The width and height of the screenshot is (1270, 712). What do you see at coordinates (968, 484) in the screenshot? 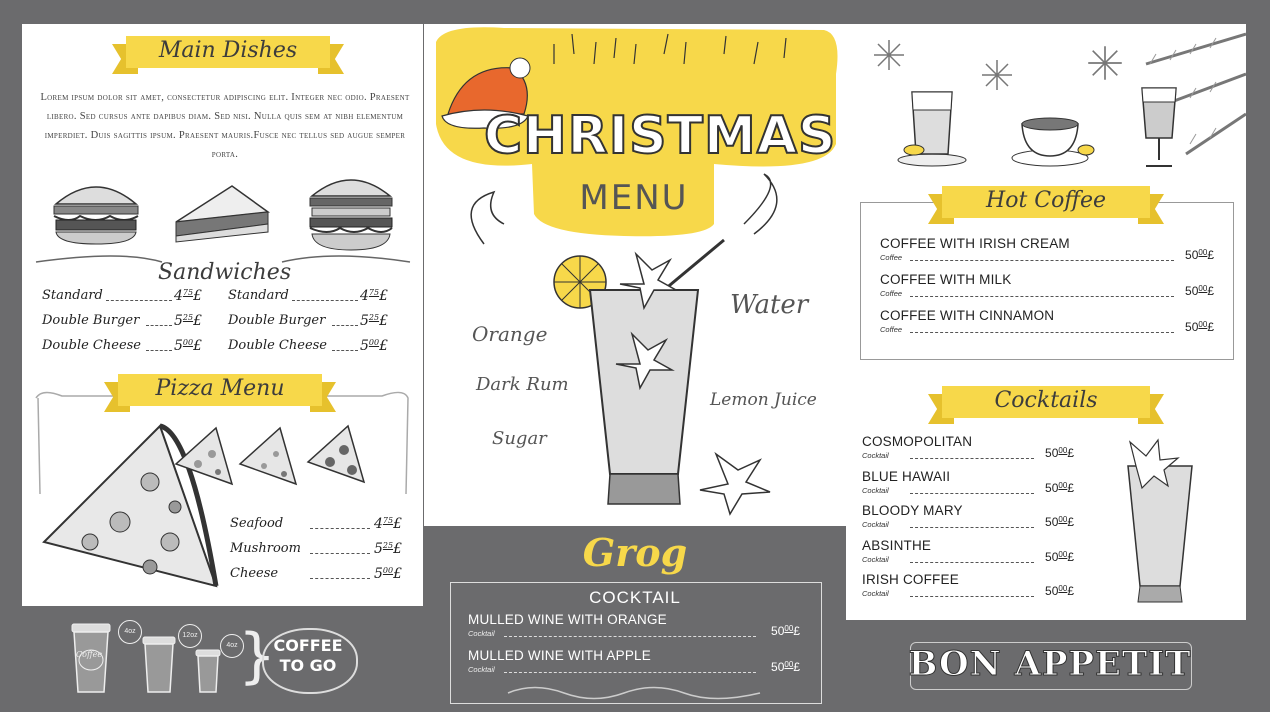
I see `cocktail-item: BLUE HAWAII Cocktail 5000£` at bounding box center [968, 484].